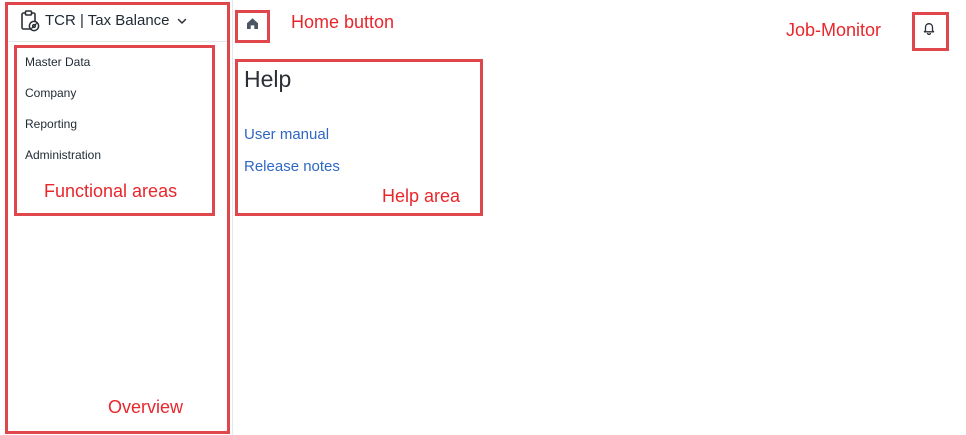 Image resolution: width=966 pixels, height=435 pixels. I want to click on help-area-annotation: Help area, so click(421, 196).